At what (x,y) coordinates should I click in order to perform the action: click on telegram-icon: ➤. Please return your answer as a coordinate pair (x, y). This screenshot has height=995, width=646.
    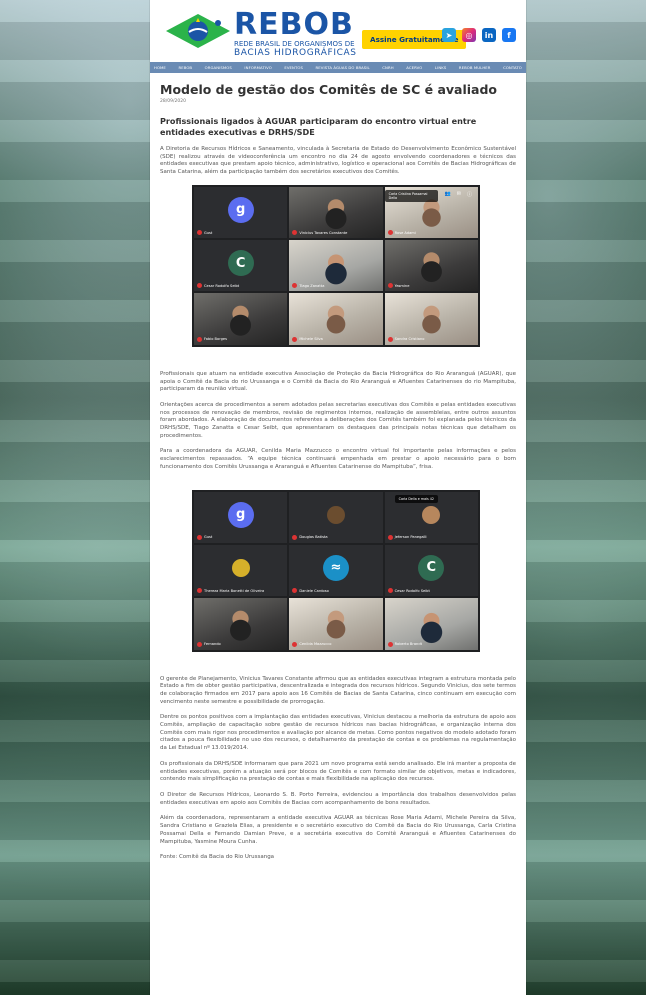
    Looking at the image, I should click on (449, 35).